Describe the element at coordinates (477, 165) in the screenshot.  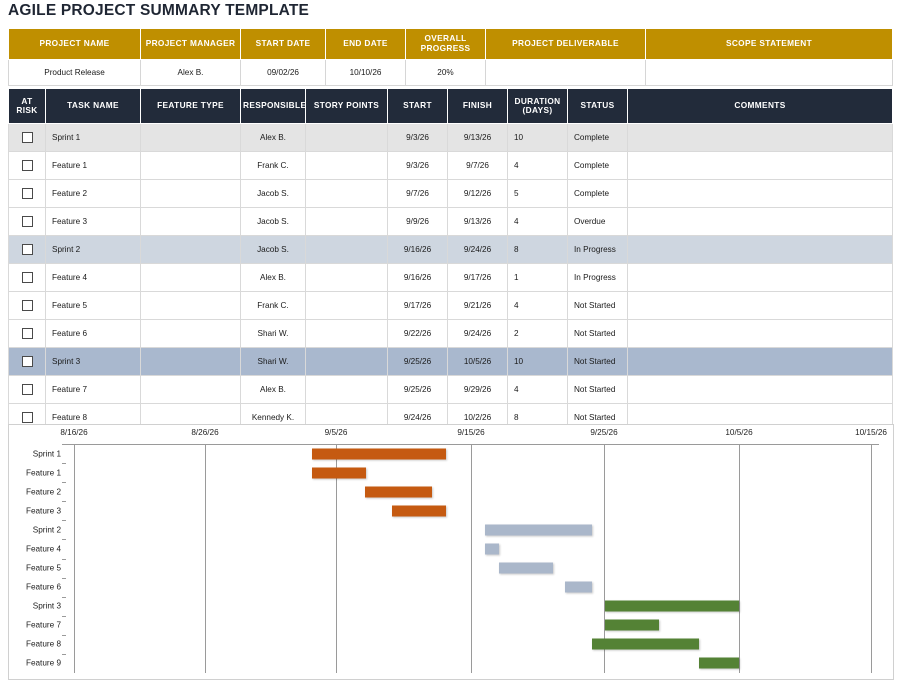
I see `finish-date: 9/7/26` at that location.